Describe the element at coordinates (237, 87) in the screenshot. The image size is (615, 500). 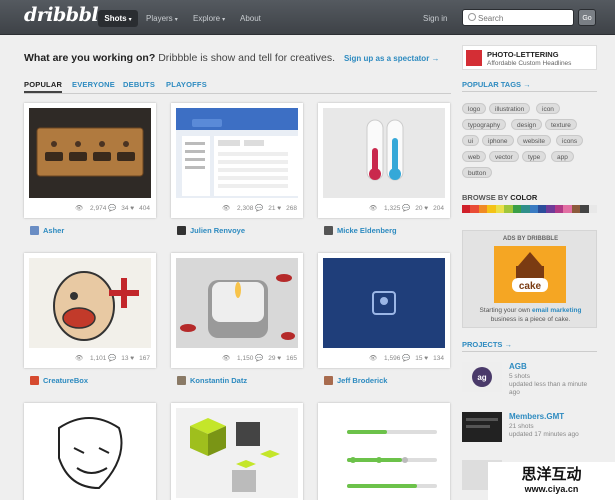
I see `shot-tabs: POPULAR EVERYONE DEBUTS PLAYOFFS` at that location.